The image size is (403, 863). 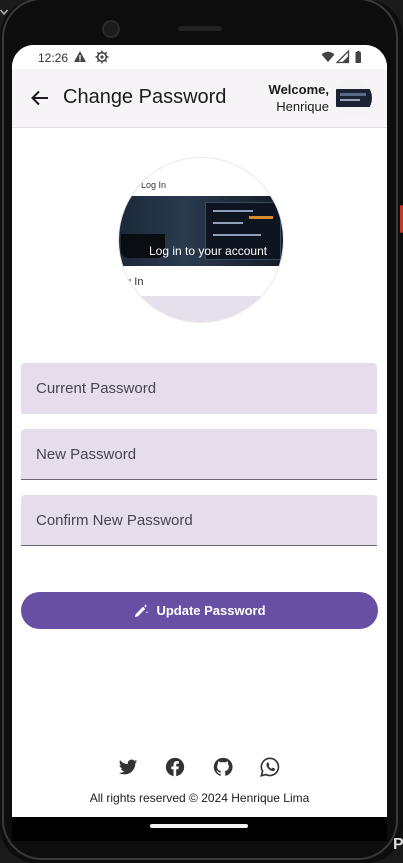 I want to click on navigation-bar, so click(x=199, y=829).